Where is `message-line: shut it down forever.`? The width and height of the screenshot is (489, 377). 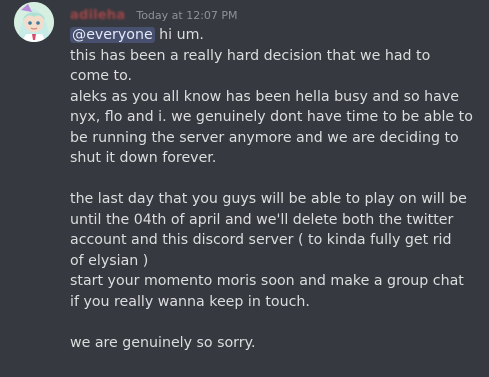
message-line: shut it down forever. is located at coordinates (143, 158).